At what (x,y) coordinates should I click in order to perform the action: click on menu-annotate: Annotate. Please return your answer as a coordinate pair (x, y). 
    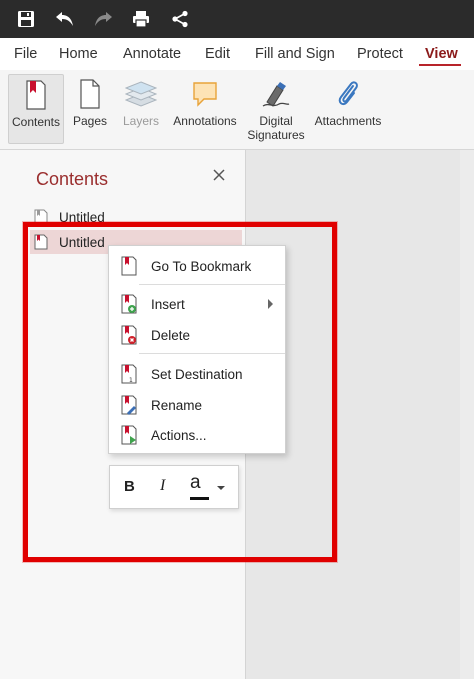
    Looking at the image, I should click on (152, 54).